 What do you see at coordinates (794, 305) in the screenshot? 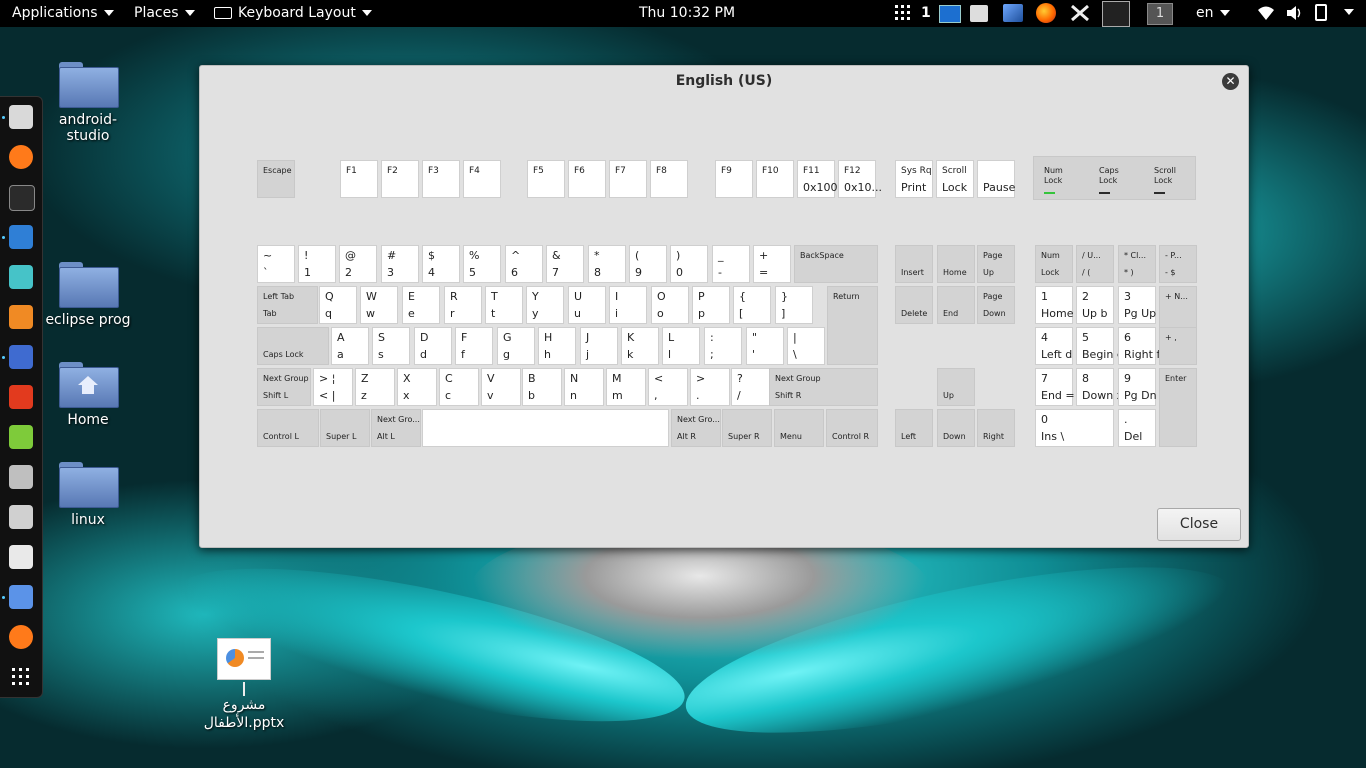
I see `key-symbol: }]` at bounding box center [794, 305].